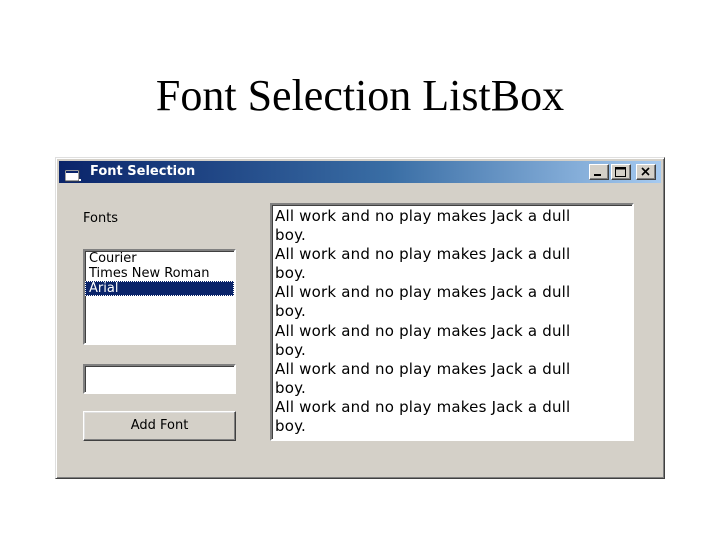  I want to click on list-item: Times New Roman, so click(159, 273).